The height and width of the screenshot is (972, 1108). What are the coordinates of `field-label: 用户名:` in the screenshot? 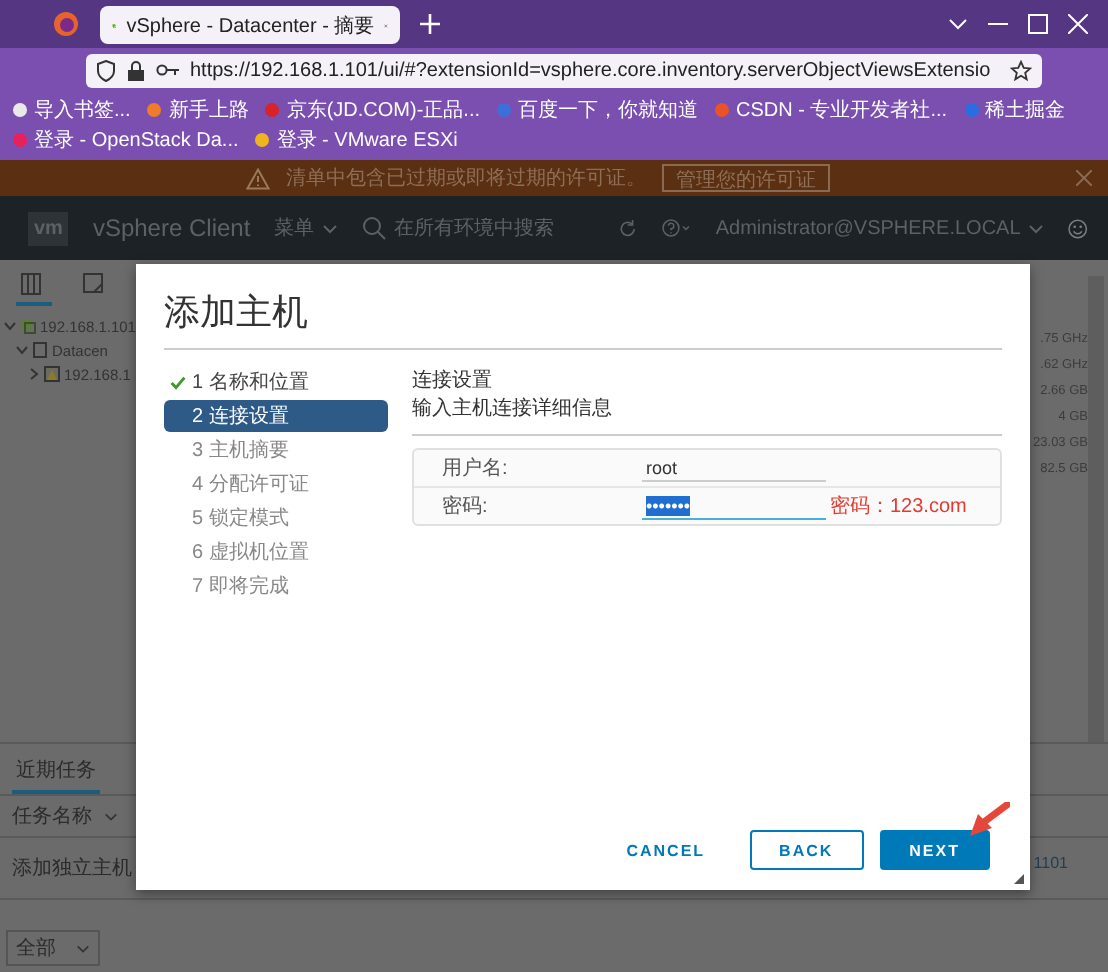 It's located at (476, 468).